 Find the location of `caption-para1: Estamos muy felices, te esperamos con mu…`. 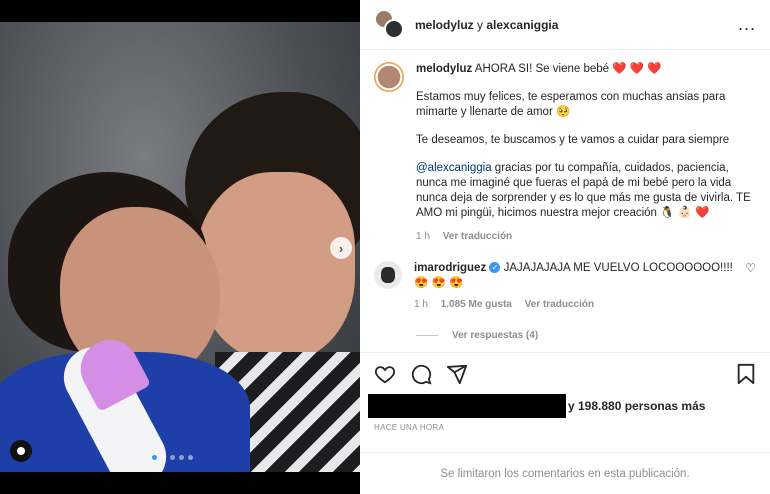

caption-para1: Estamos muy felices, te esperamos con mu… is located at coordinates (571, 104).